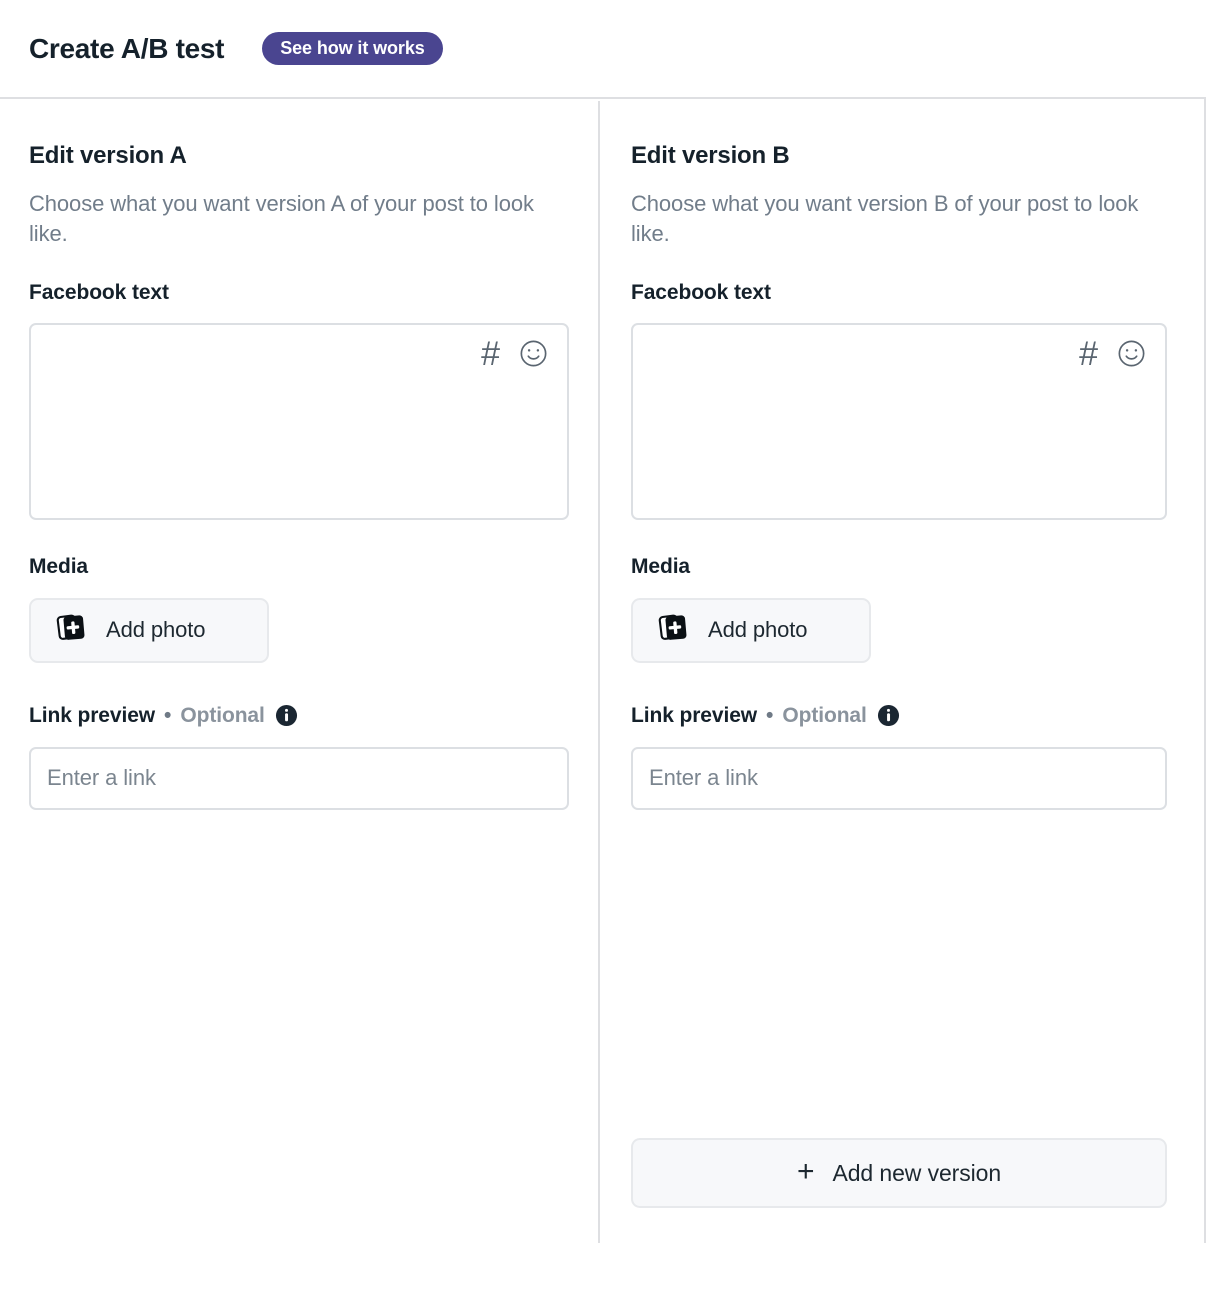 The image size is (1212, 1290). What do you see at coordinates (694, 715) in the screenshot?
I see `link-preview-label-b: Link preview` at bounding box center [694, 715].